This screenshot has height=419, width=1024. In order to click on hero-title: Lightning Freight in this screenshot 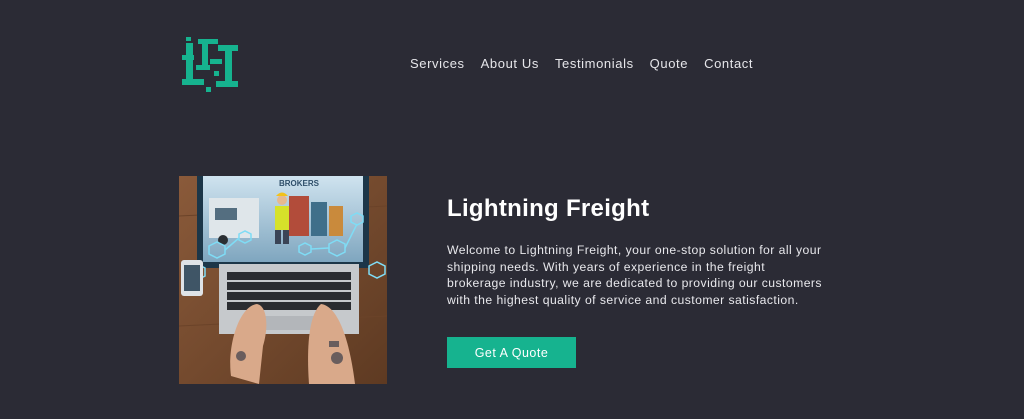, I will do `click(548, 208)`.